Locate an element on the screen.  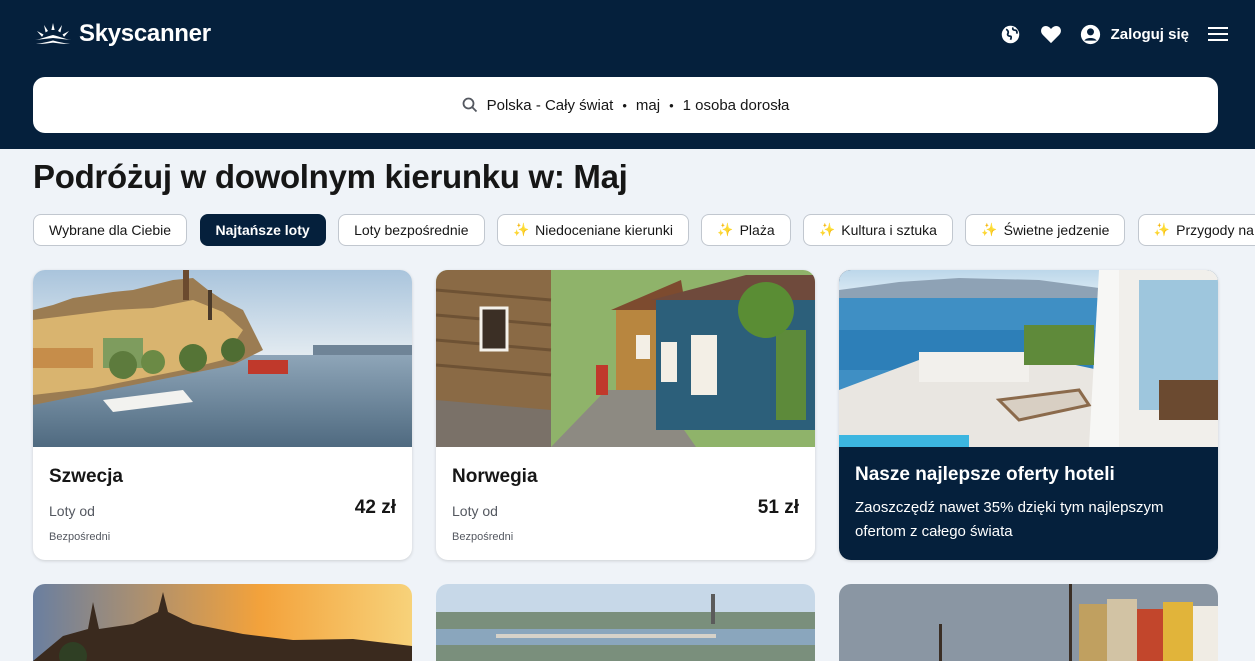
chip-culture-art: ✨ Kultura i sztuka is located at coordinates (878, 230).